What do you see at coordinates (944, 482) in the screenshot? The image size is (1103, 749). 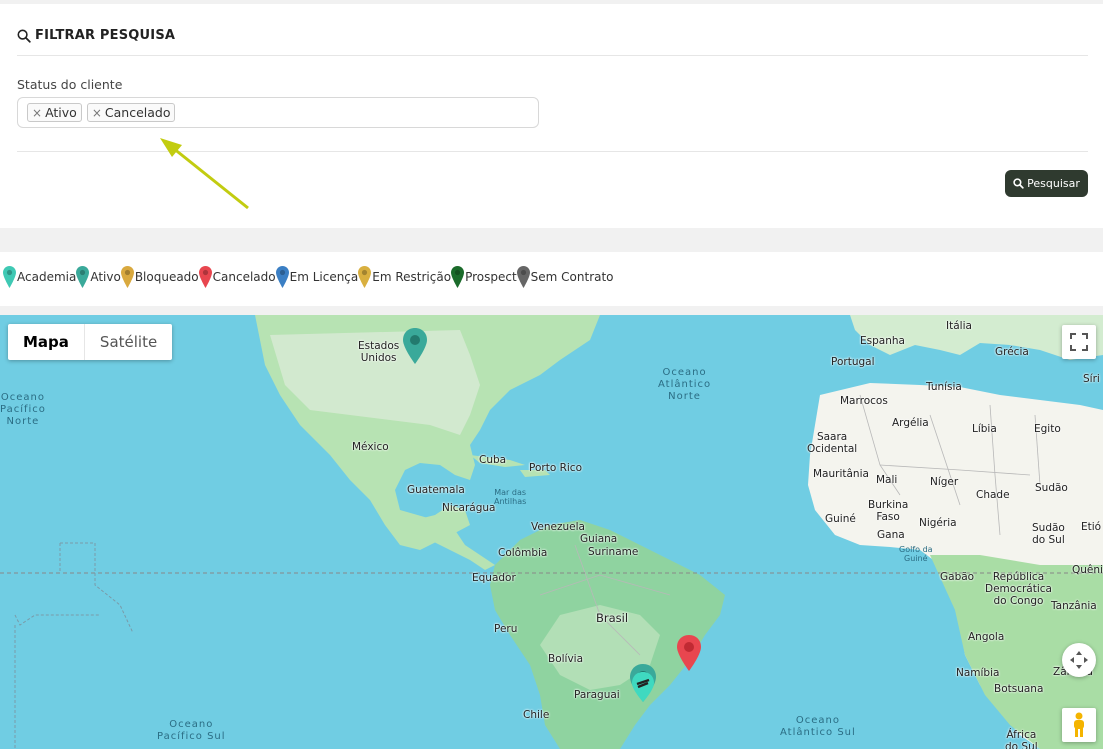 I see `country-label: Níger` at bounding box center [944, 482].